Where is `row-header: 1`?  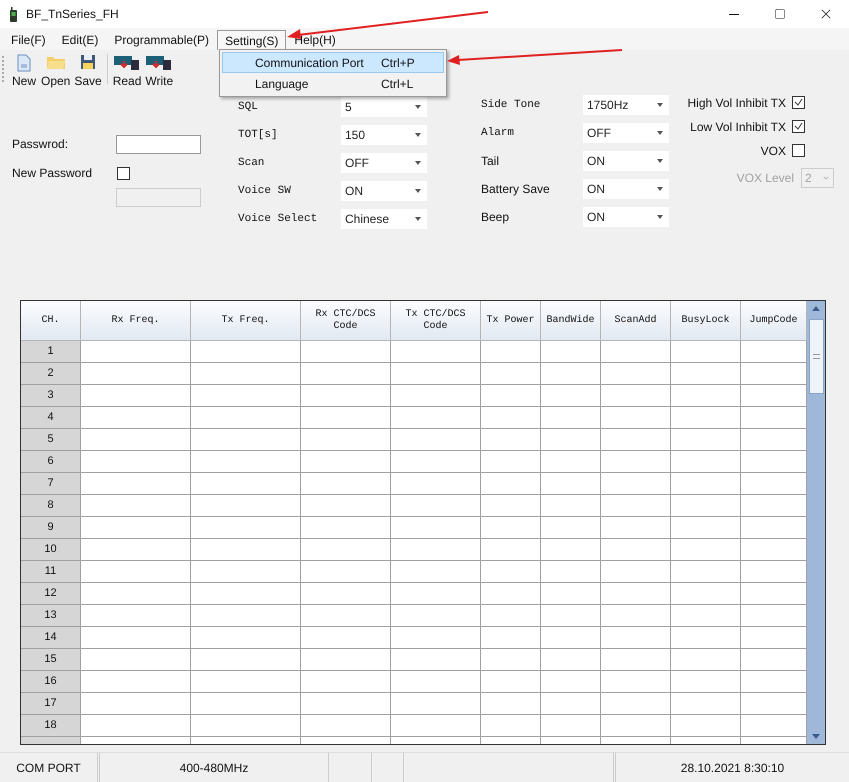
row-header: 1 is located at coordinates (51, 352).